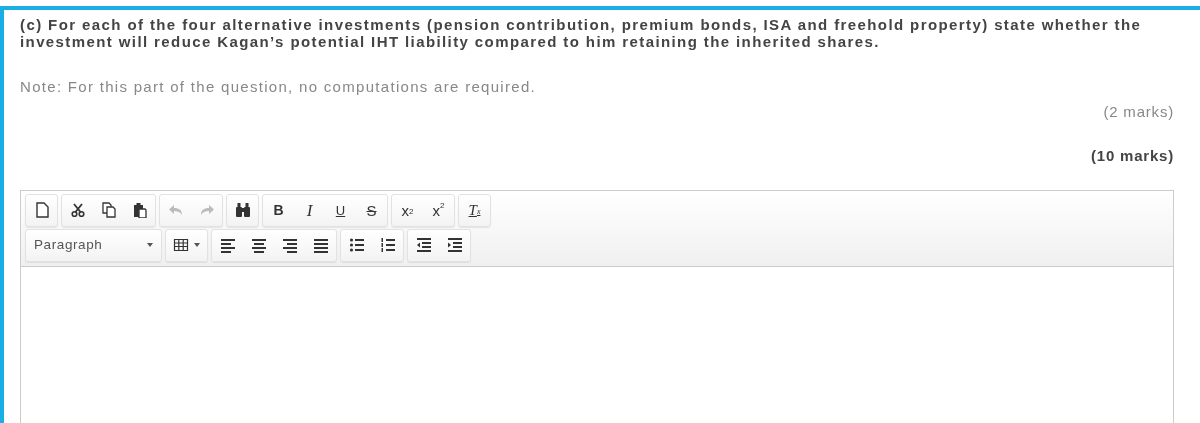 This screenshot has width=1200, height=423. Describe the element at coordinates (242, 210) in the screenshot. I see `binoculars-icon` at that location.